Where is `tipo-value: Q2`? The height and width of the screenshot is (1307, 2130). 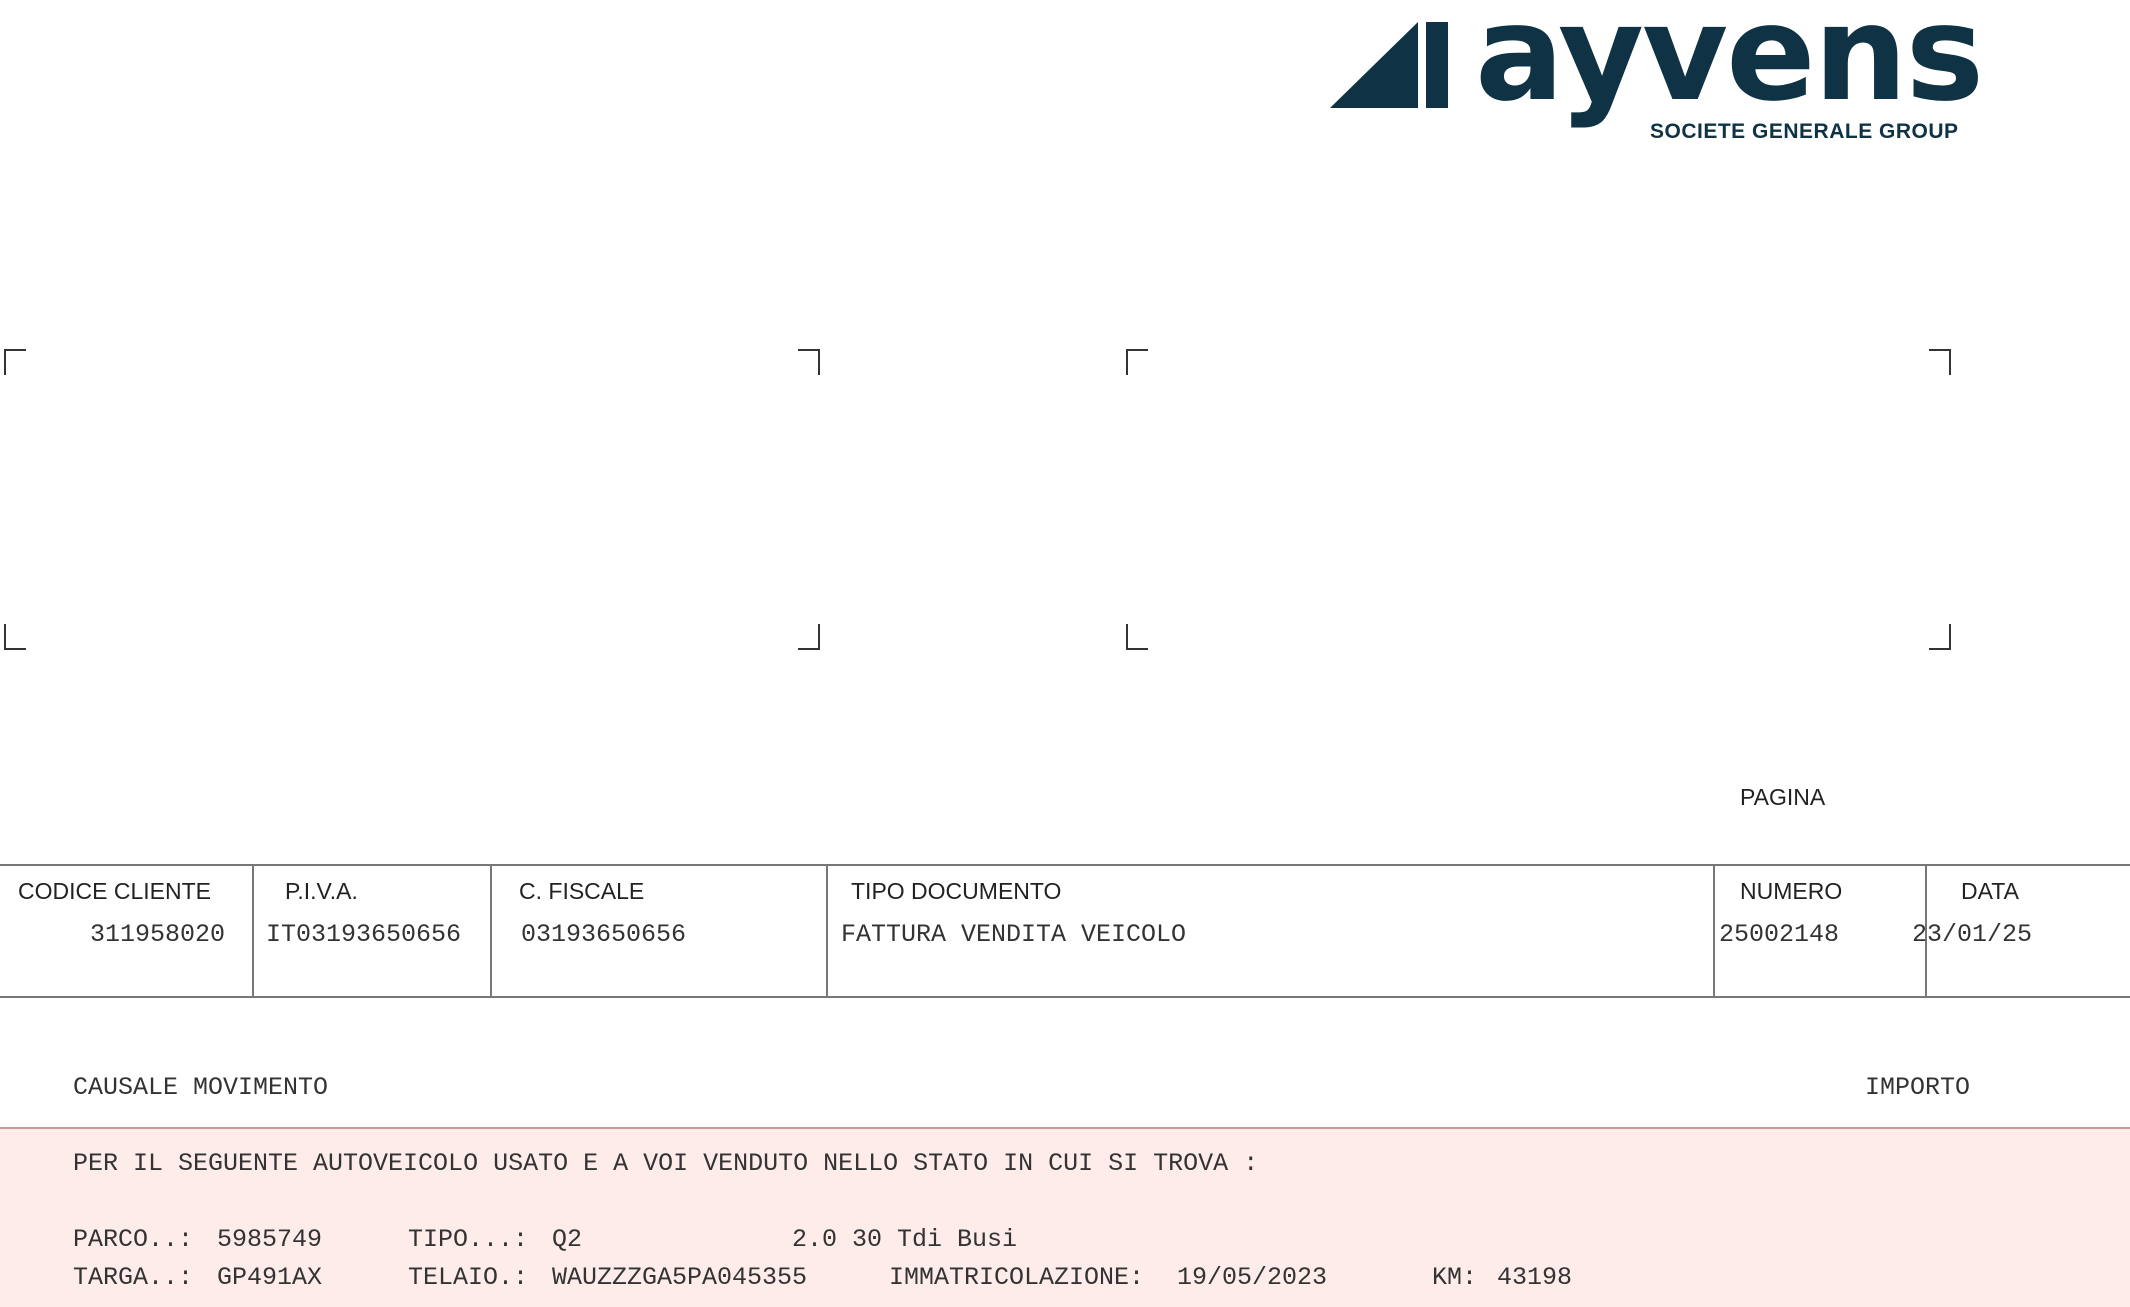 tipo-value: Q2 is located at coordinates (567, 1239).